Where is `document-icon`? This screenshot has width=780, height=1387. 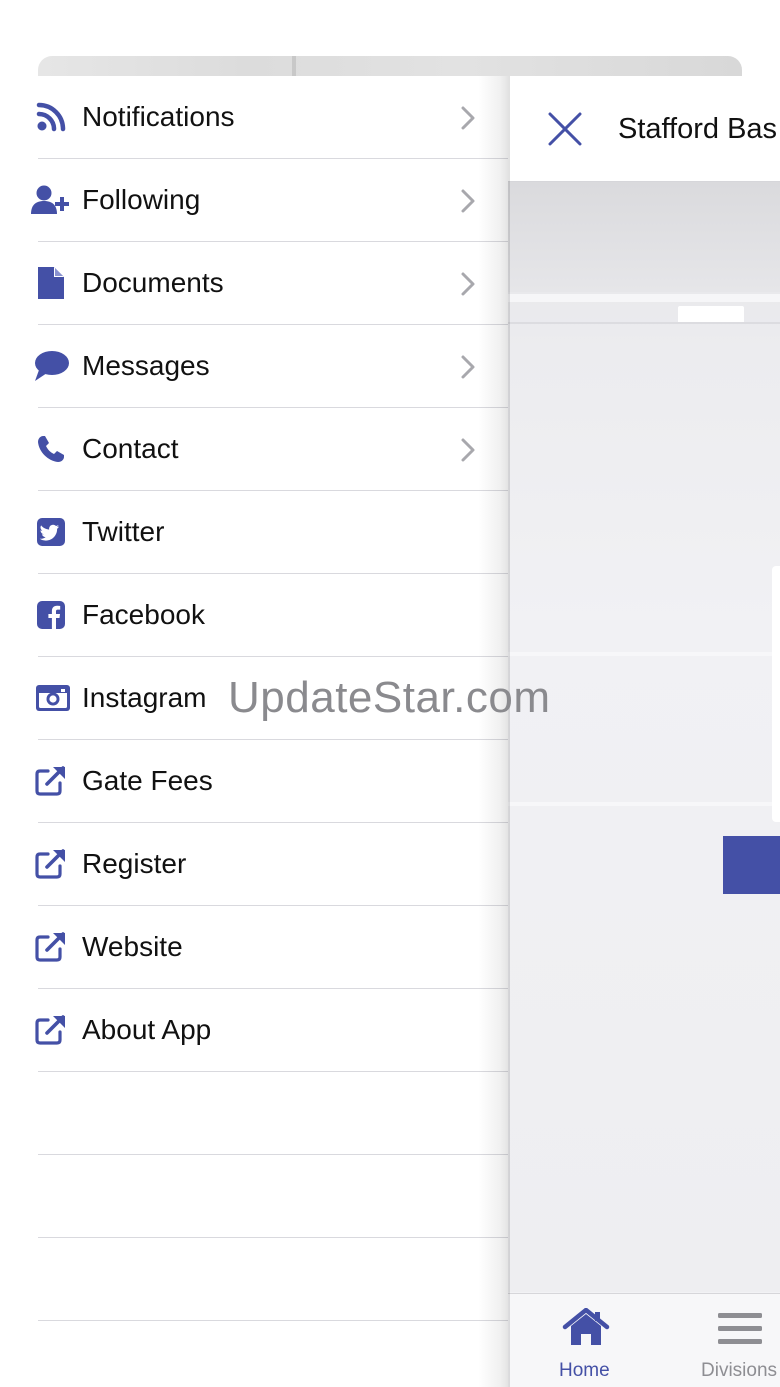 document-icon is located at coordinates (51, 283).